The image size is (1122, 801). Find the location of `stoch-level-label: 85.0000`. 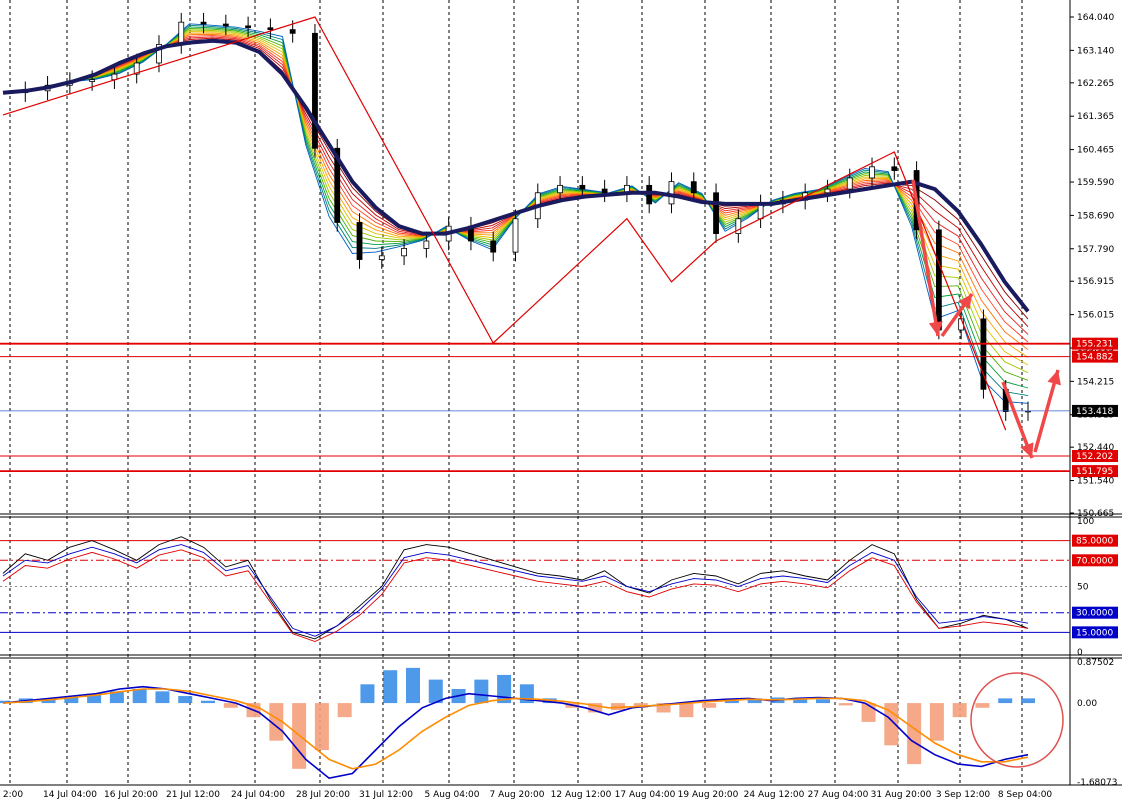

stoch-level-label: 85.0000 is located at coordinates (1094, 542).